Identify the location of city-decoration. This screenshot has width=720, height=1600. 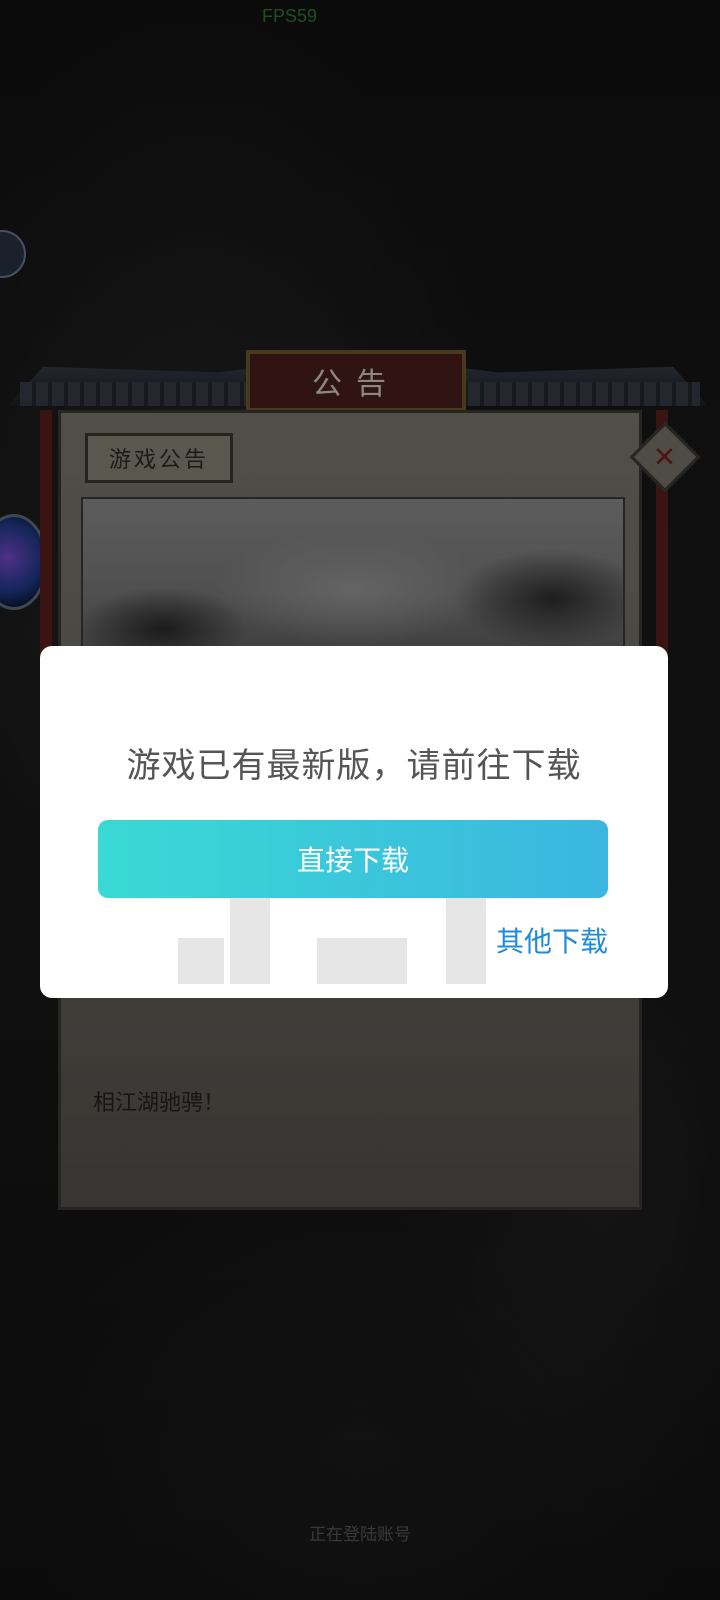
(335, 943).